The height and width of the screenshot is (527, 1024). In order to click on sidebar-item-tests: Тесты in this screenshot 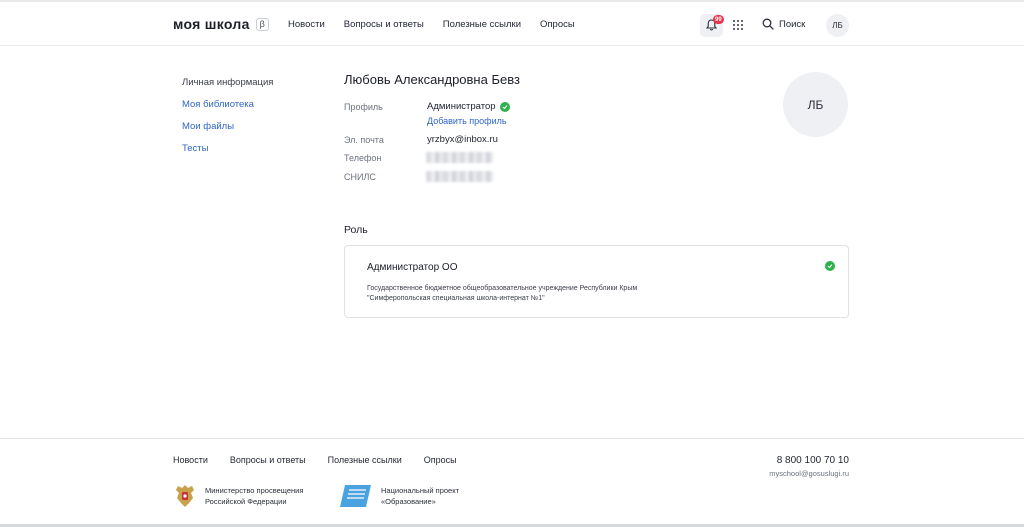, I will do `click(227, 154)`.